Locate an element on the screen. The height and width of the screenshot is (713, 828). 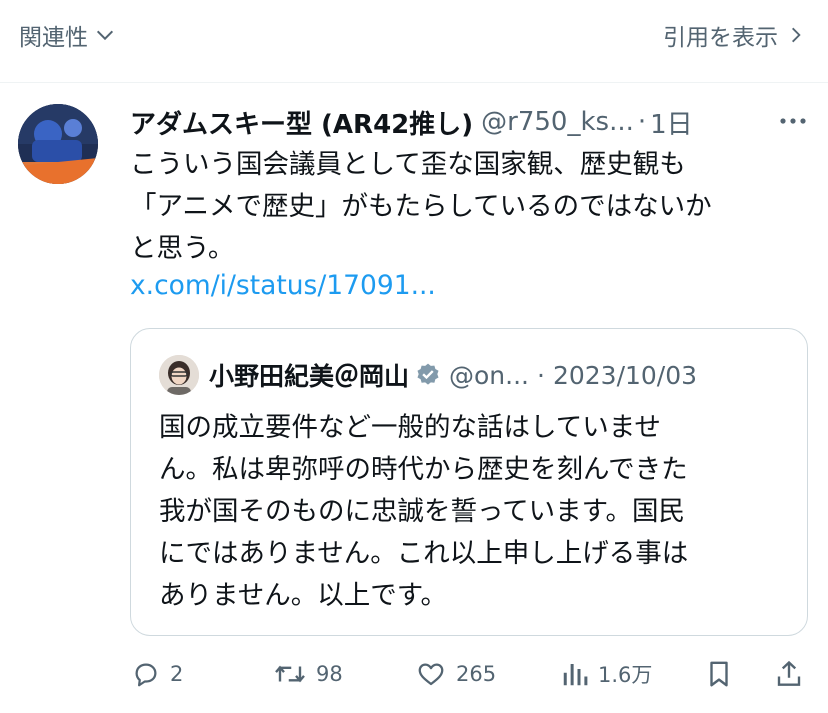
quoted-post-date: 2023/10/03 is located at coordinates (625, 375).